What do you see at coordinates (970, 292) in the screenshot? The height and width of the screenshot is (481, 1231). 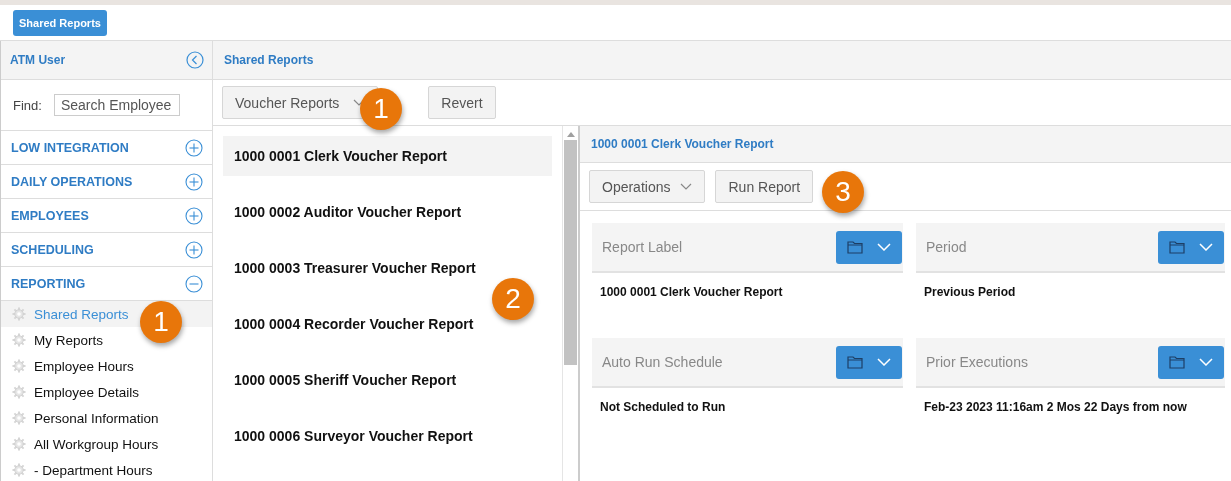 I see `card-value: Previous Period` at bounding box center [970, 292].